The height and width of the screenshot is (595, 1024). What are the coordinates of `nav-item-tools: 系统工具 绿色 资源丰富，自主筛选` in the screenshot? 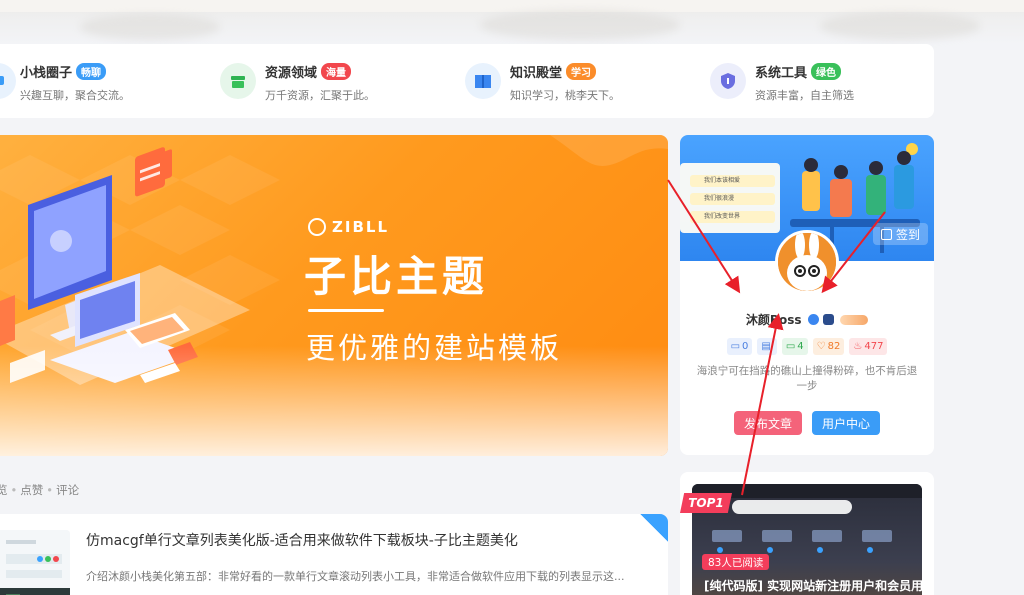 It's located at (822, 81).